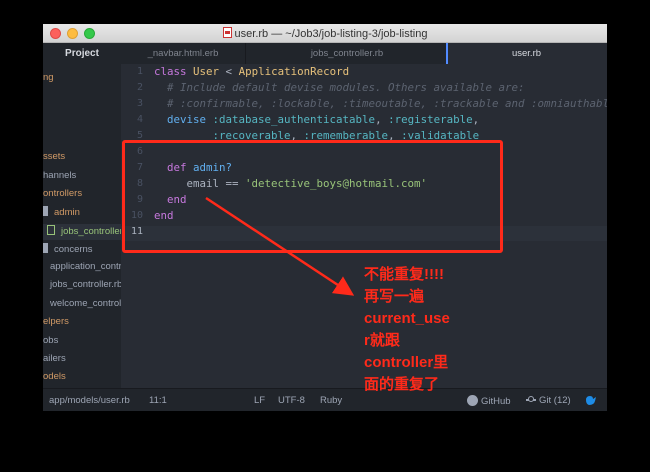 The height and width of the screenshot is (472, 650). What do you see at coordinates (394, 296) in the screenshot?
I see `annotation-line: 再写一遍` at bounding box center [394, 296].